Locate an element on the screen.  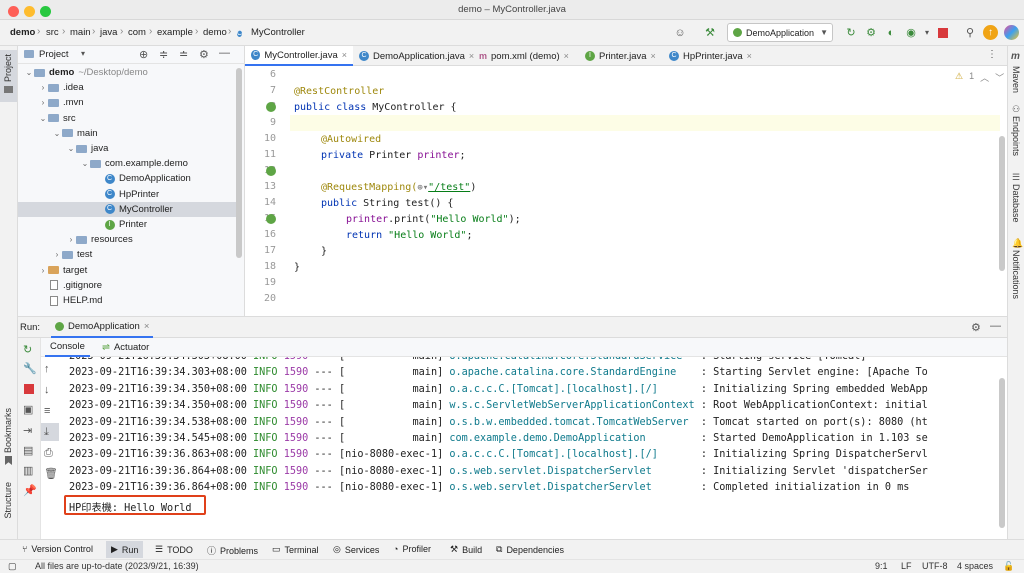
search-icon: ⚲ is located at coordinates (970, 33).